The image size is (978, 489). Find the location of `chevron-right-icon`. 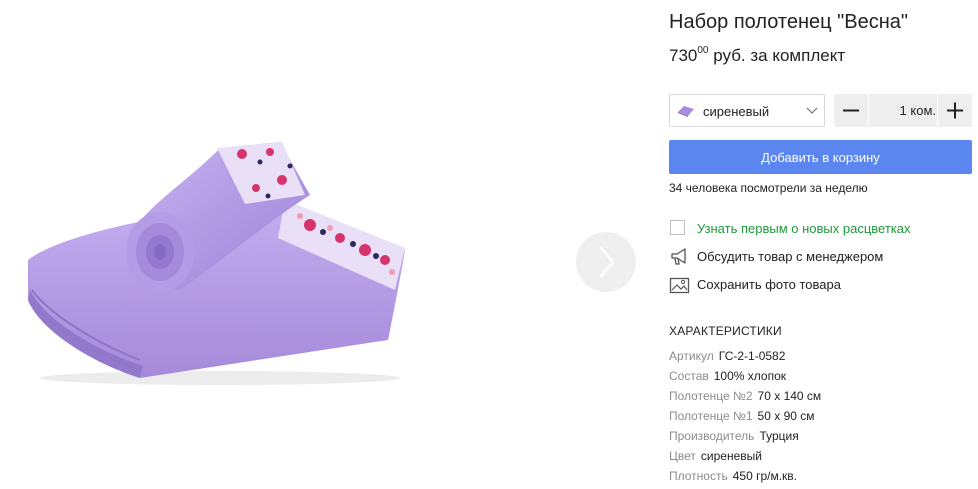

chevron-right-icon is located at coordinates (607, 262).